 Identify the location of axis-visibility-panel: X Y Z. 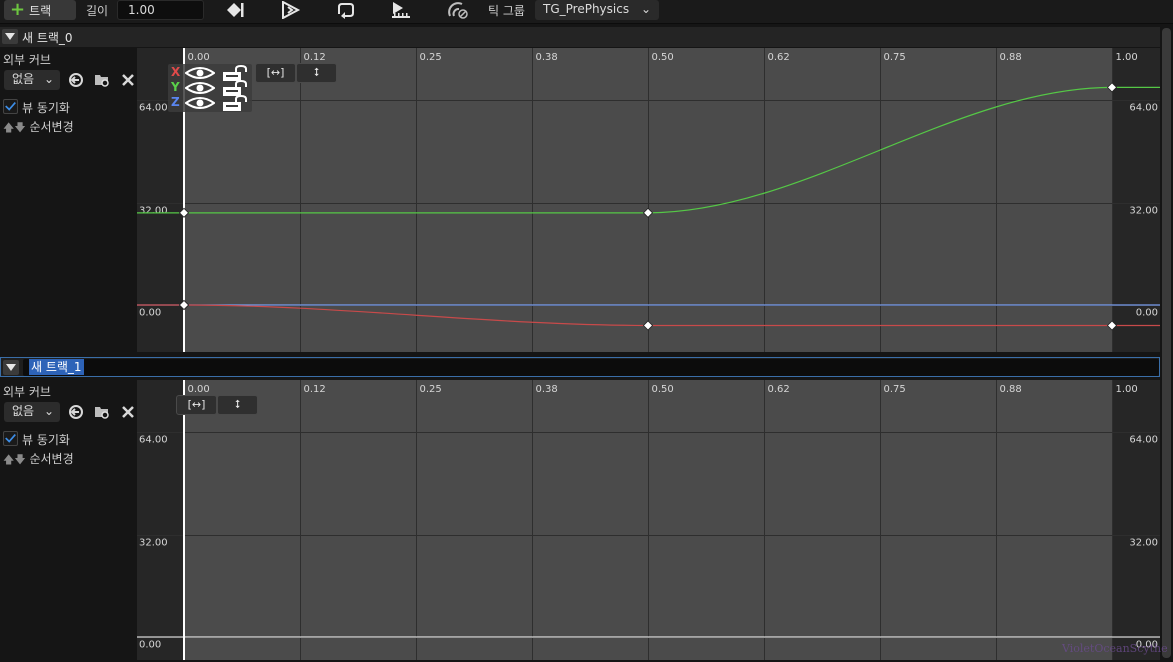
(210, 88).